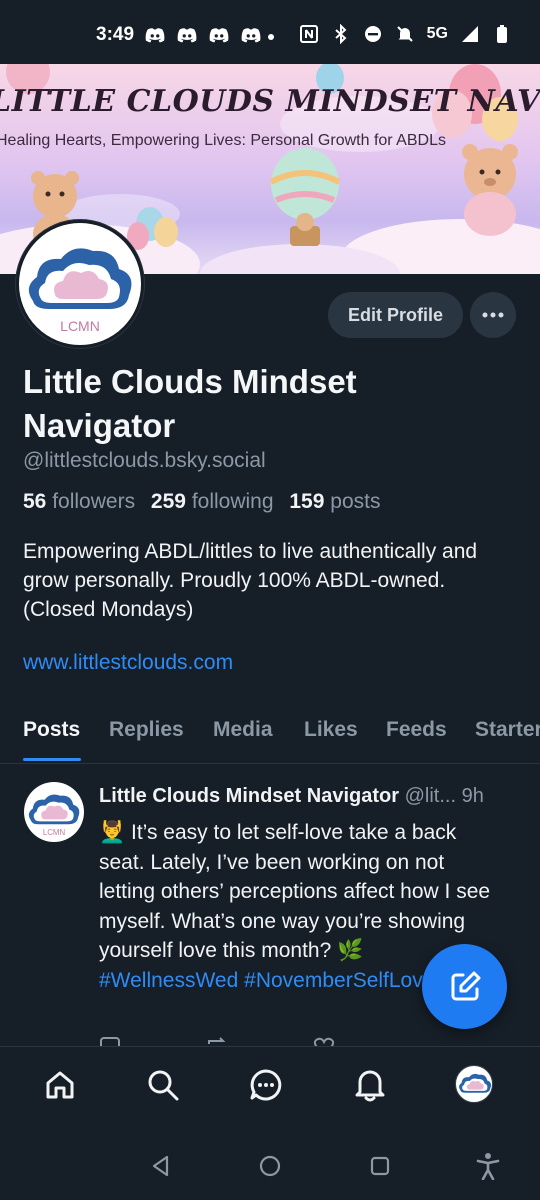 The image size is (540, 1200). I want to click on nav-profile-avatar, so click(474, 1084).